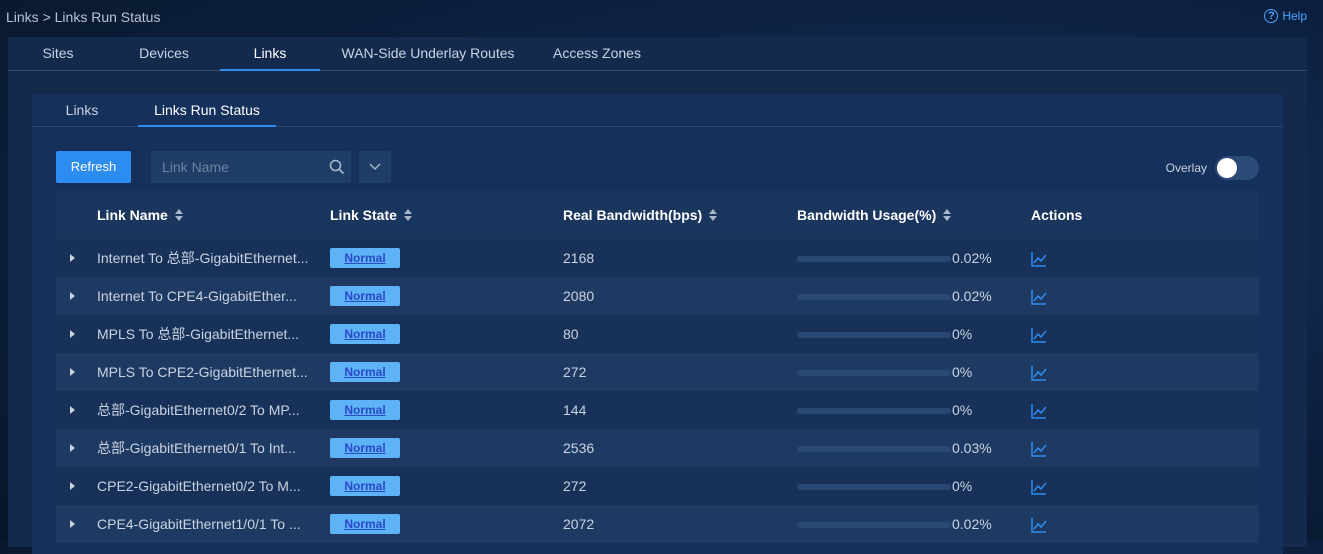  Describe the element at coordinates (363, 215) in the screenshot. I see `column-label: Link State` at that location.